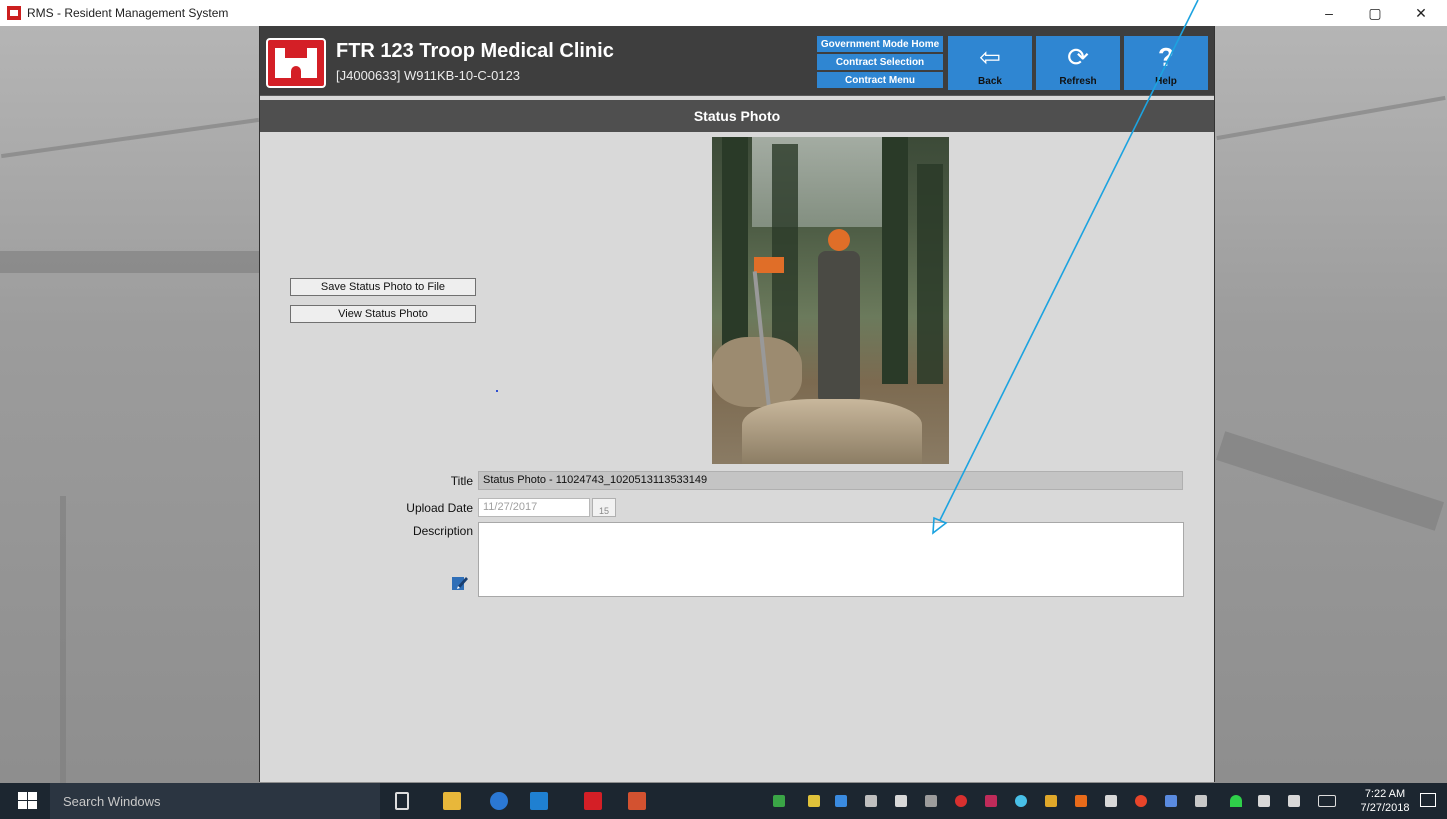  I want to click on castle-logo-icon, so click(296, 63).